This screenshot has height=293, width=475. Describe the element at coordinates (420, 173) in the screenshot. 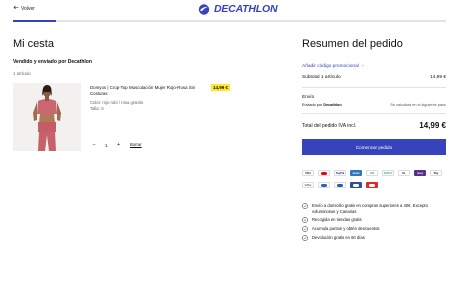

I see `payment-logo: oney` at that location.